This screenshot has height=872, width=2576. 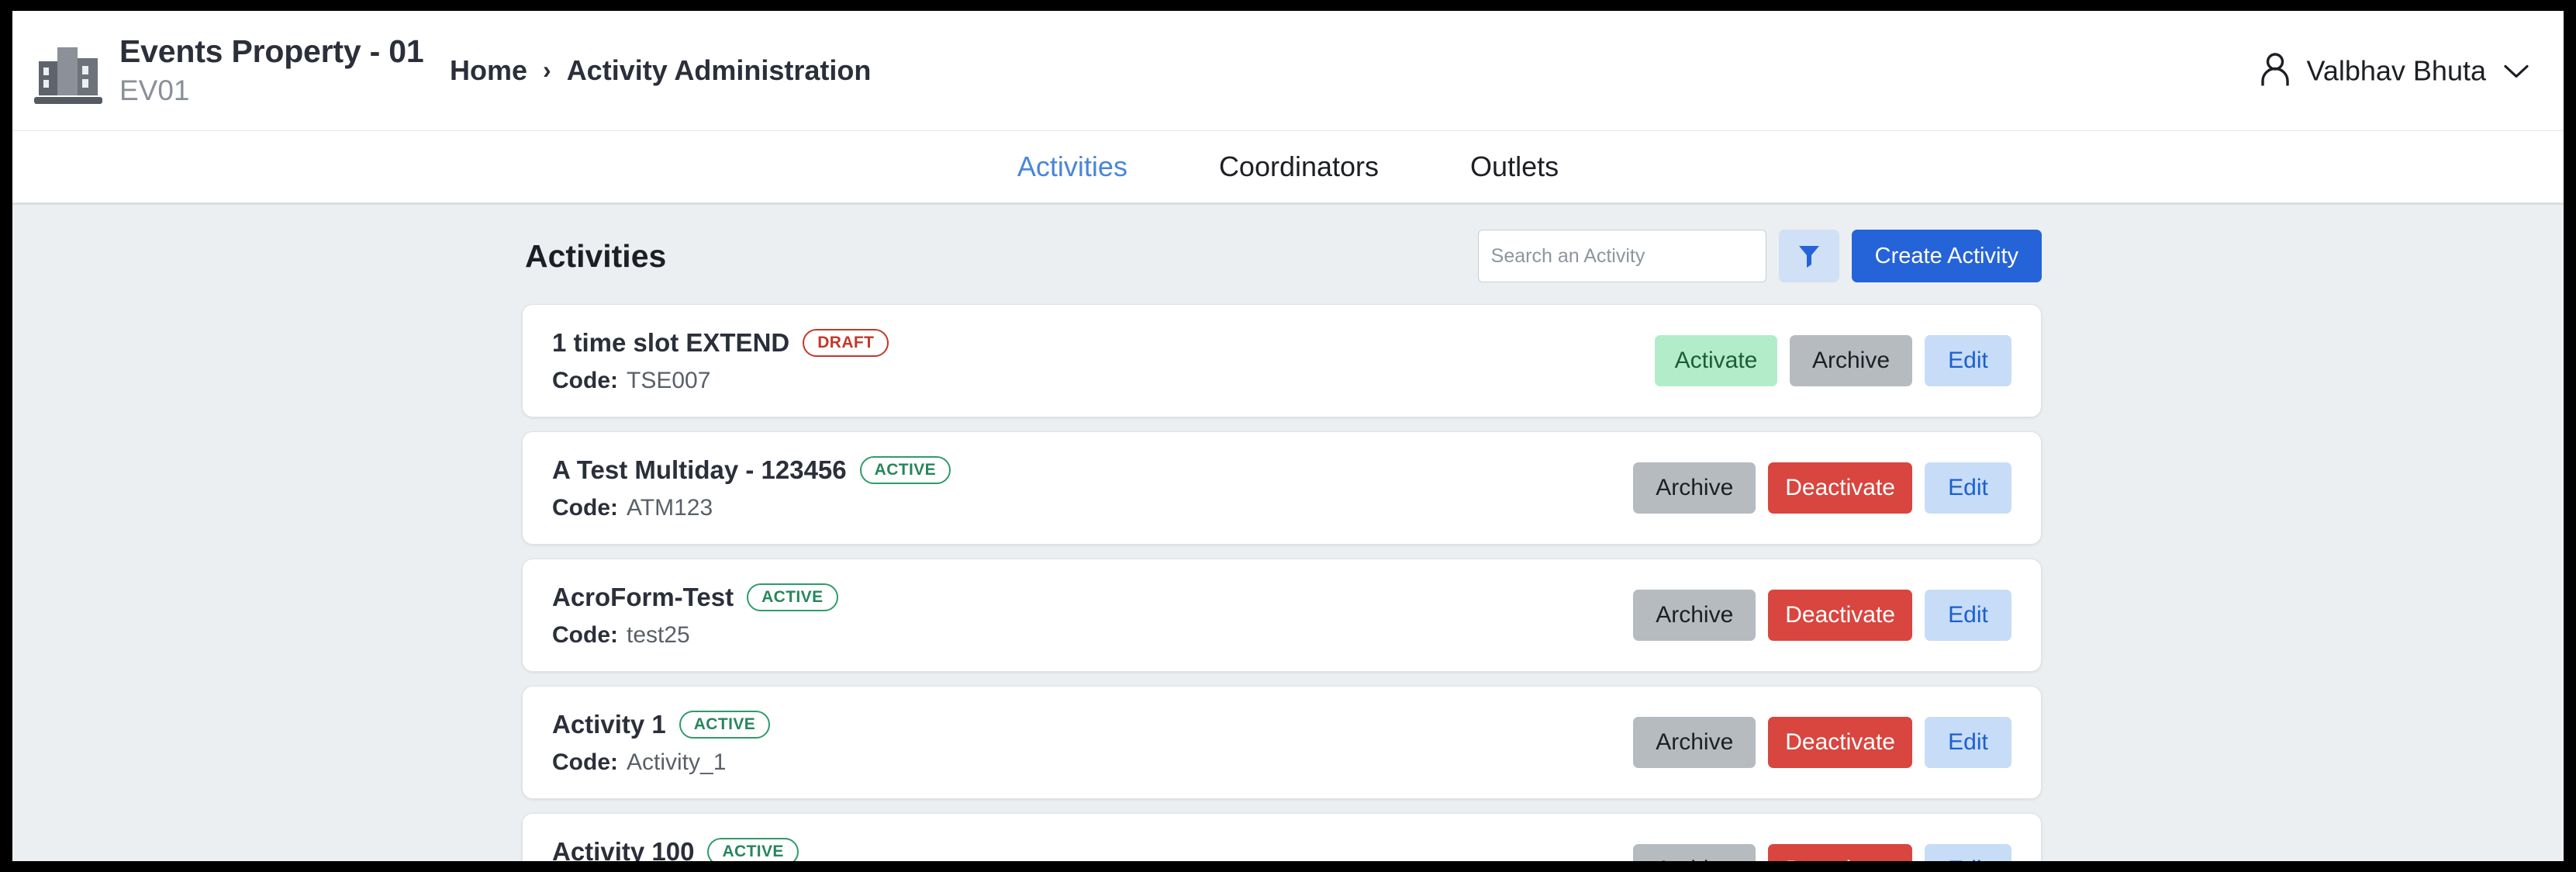 What do you see at coordinates (69, 70) in the screenshot?
I see `property-building-icon` at bounding box center [69, 70].